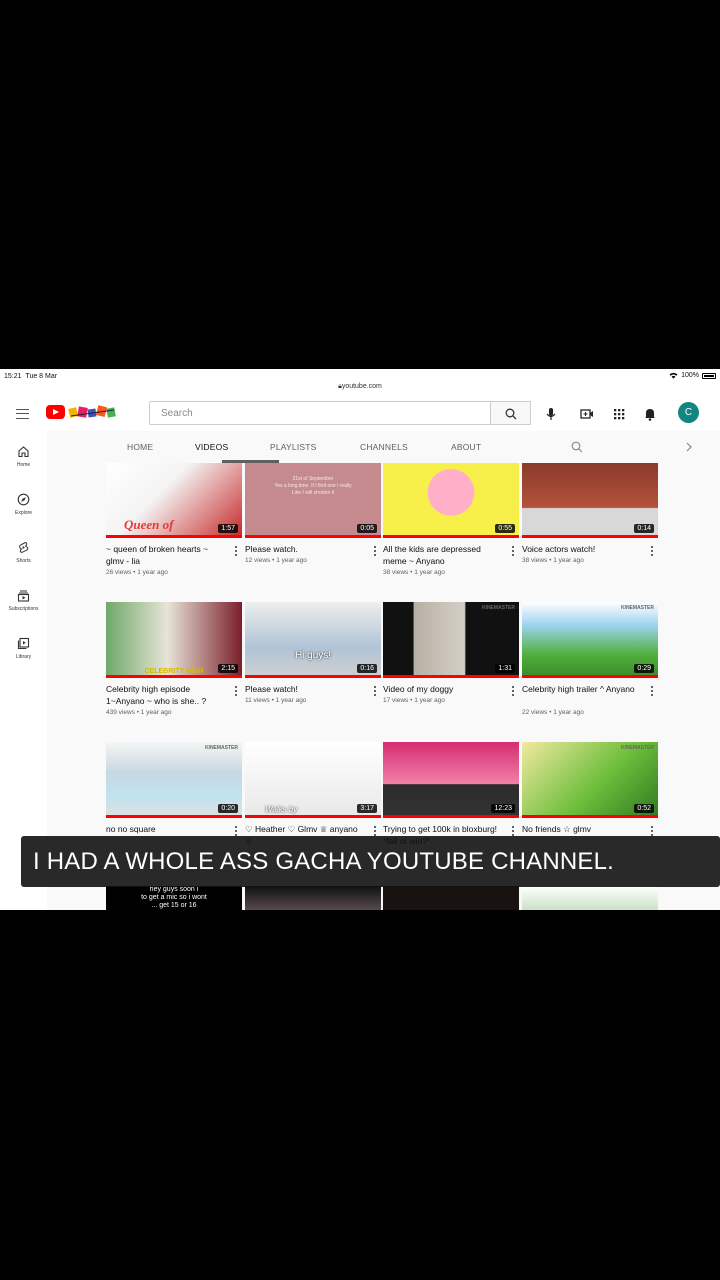 The height and width of the screenshot is (1280, 720). Describe the element at coordinates (92, 412) in the screenshot. I see `youtube-doodle-logo` at that location.